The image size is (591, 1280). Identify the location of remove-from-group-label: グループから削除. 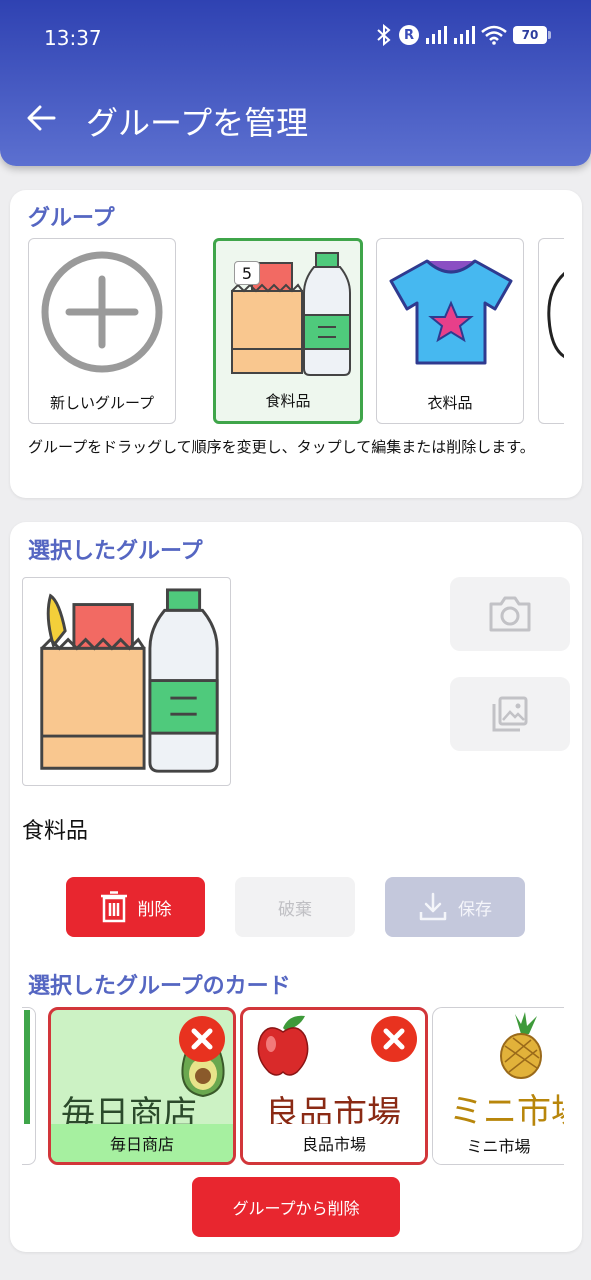
(296, 1208).